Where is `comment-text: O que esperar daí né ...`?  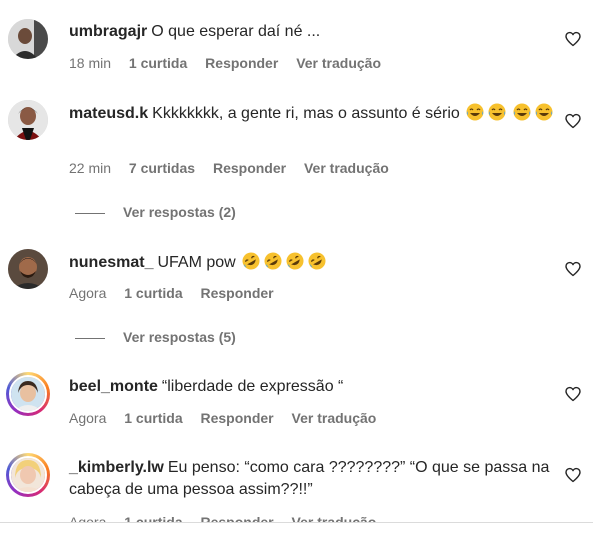
comment-text: O que esperar daí né ... is located at coordinates (236, 31).